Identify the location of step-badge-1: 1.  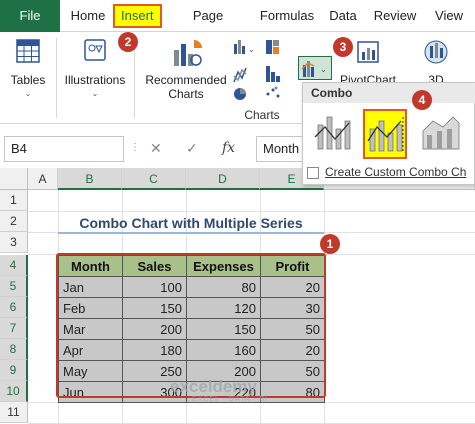
(330, 244).